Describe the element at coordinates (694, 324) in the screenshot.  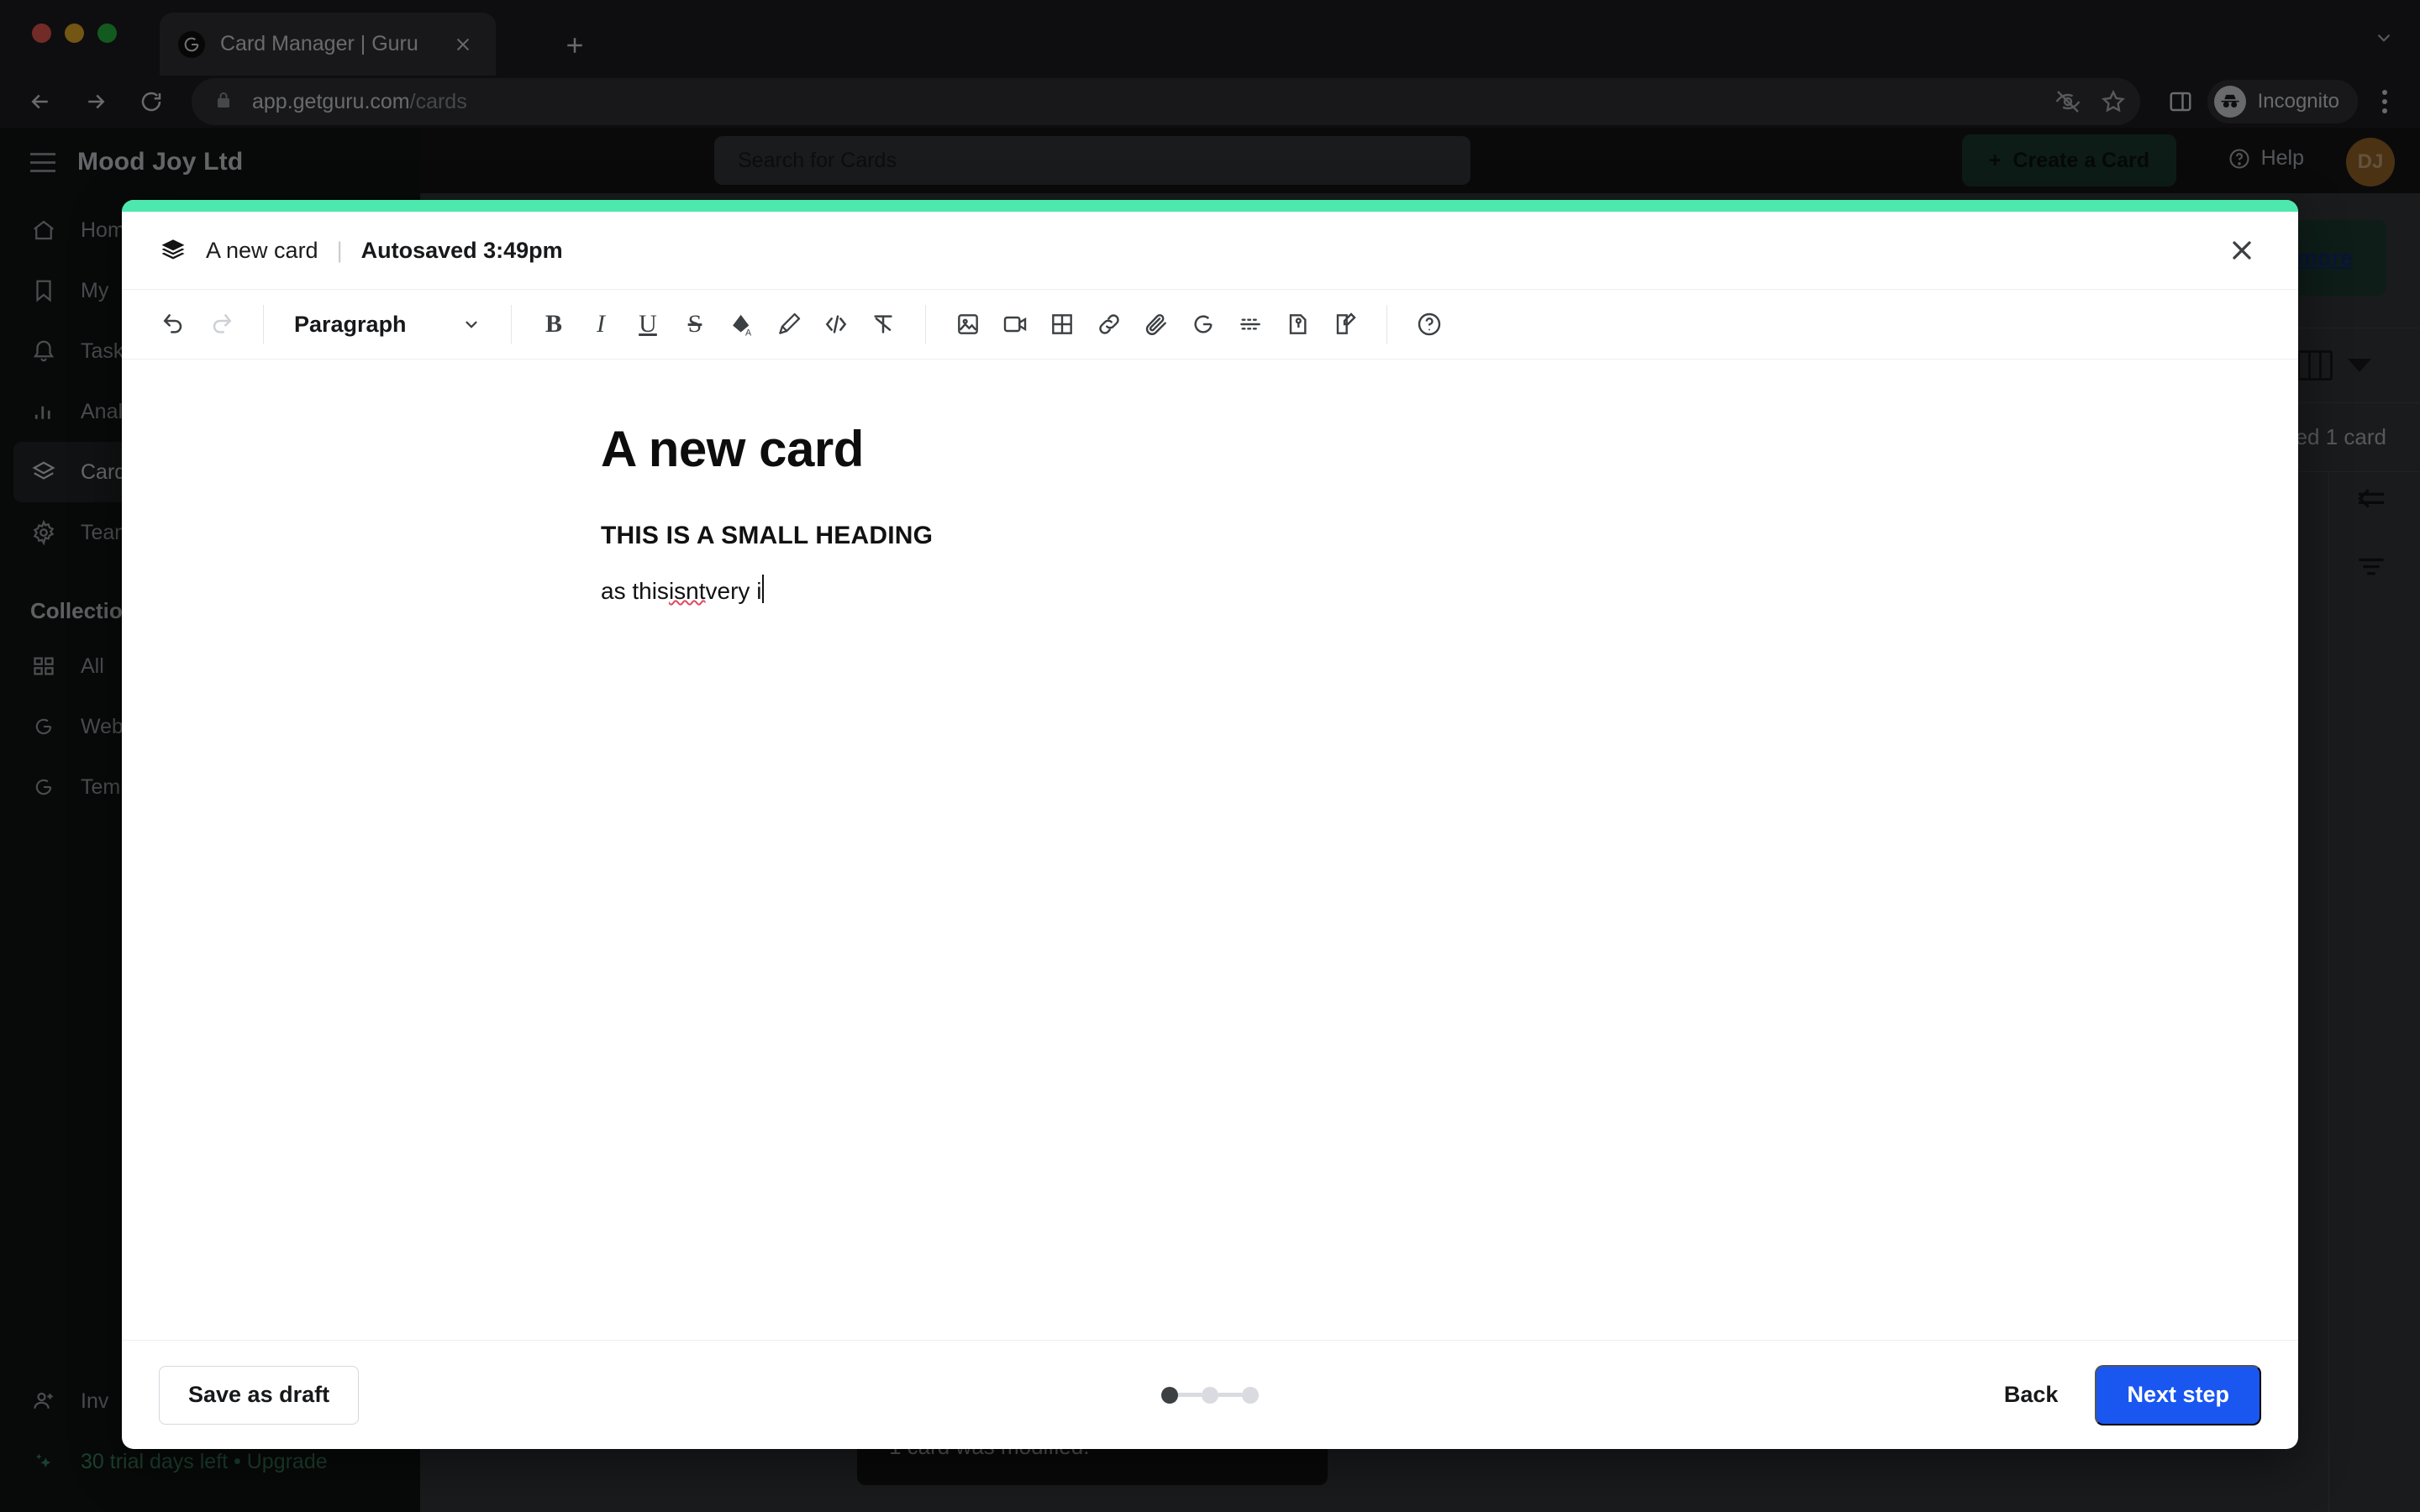
I see `strikethrough-button: S` at that location.